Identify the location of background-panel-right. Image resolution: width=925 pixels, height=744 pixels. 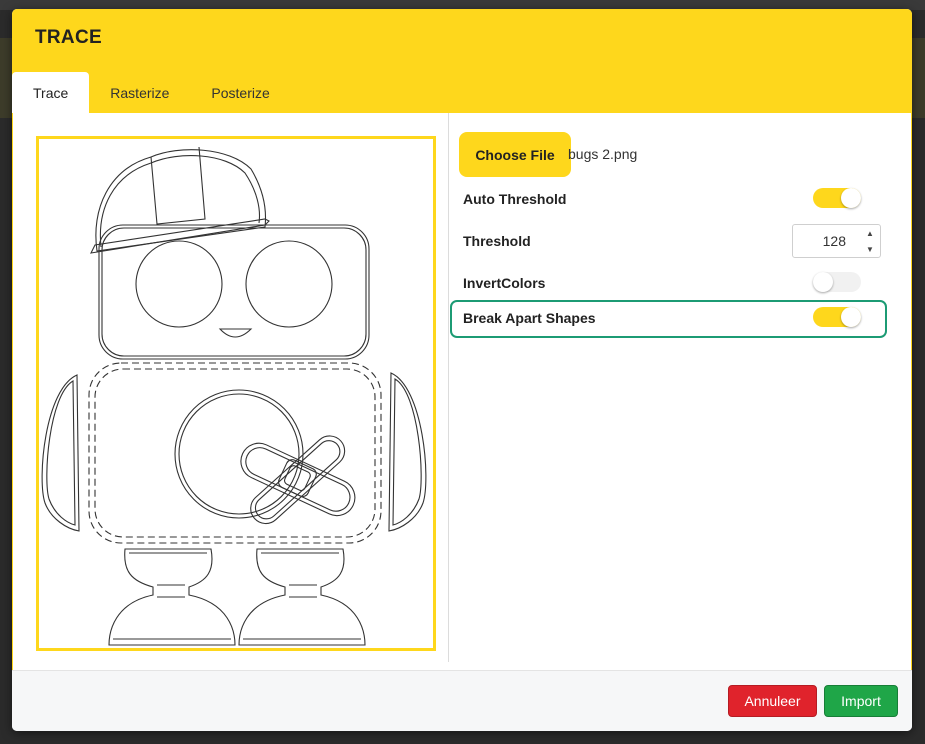
(918, 78).